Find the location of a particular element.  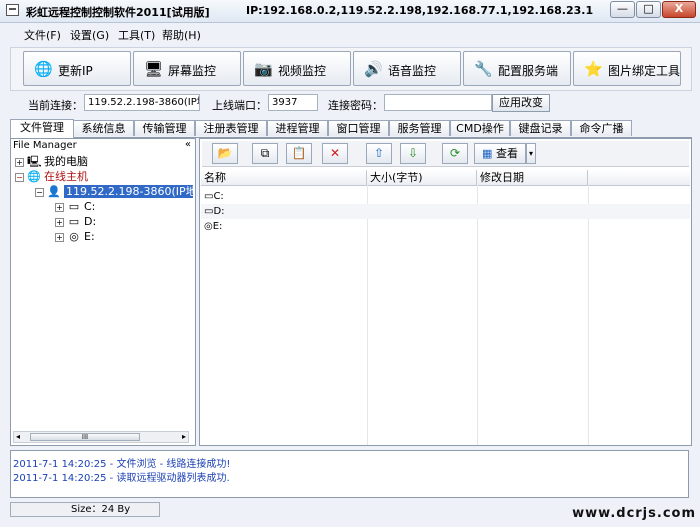

refresh-button: ⟳ is located at coordinates (455, 153).